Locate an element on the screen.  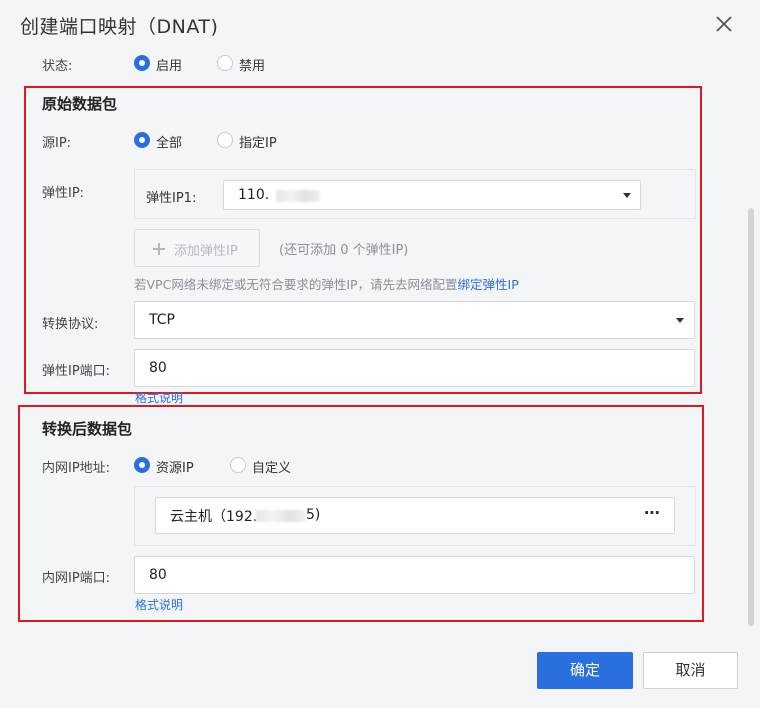
source-ip-all-radio is located at coordinates (142, 140).